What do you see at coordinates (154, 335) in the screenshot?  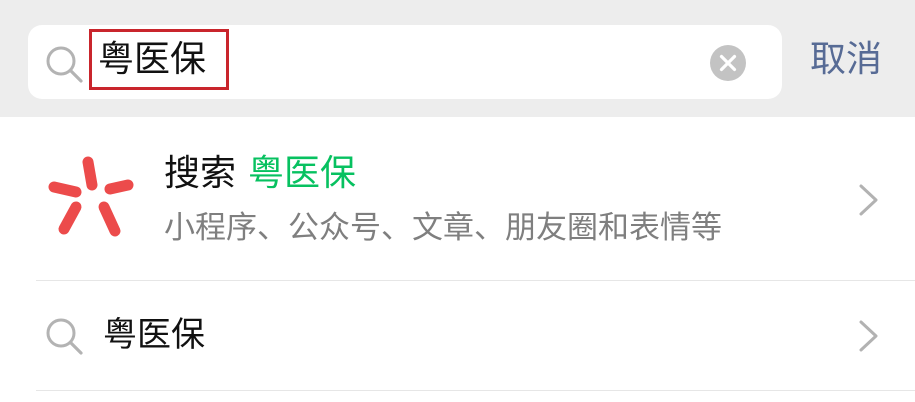 I see `suggestion-text: 粤医保` at bounding box center [154, 335].